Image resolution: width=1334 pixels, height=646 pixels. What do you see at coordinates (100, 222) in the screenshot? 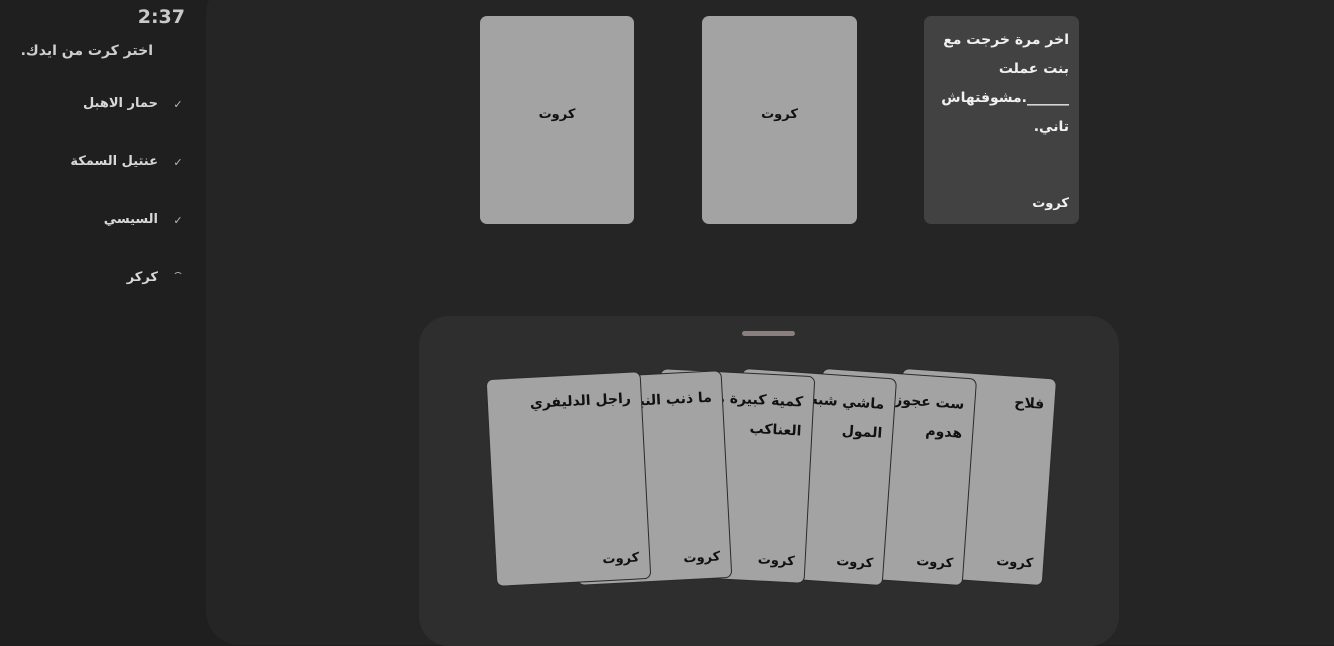
I see `player-item: ✓ السيسي` at bounding box center [100, 222].